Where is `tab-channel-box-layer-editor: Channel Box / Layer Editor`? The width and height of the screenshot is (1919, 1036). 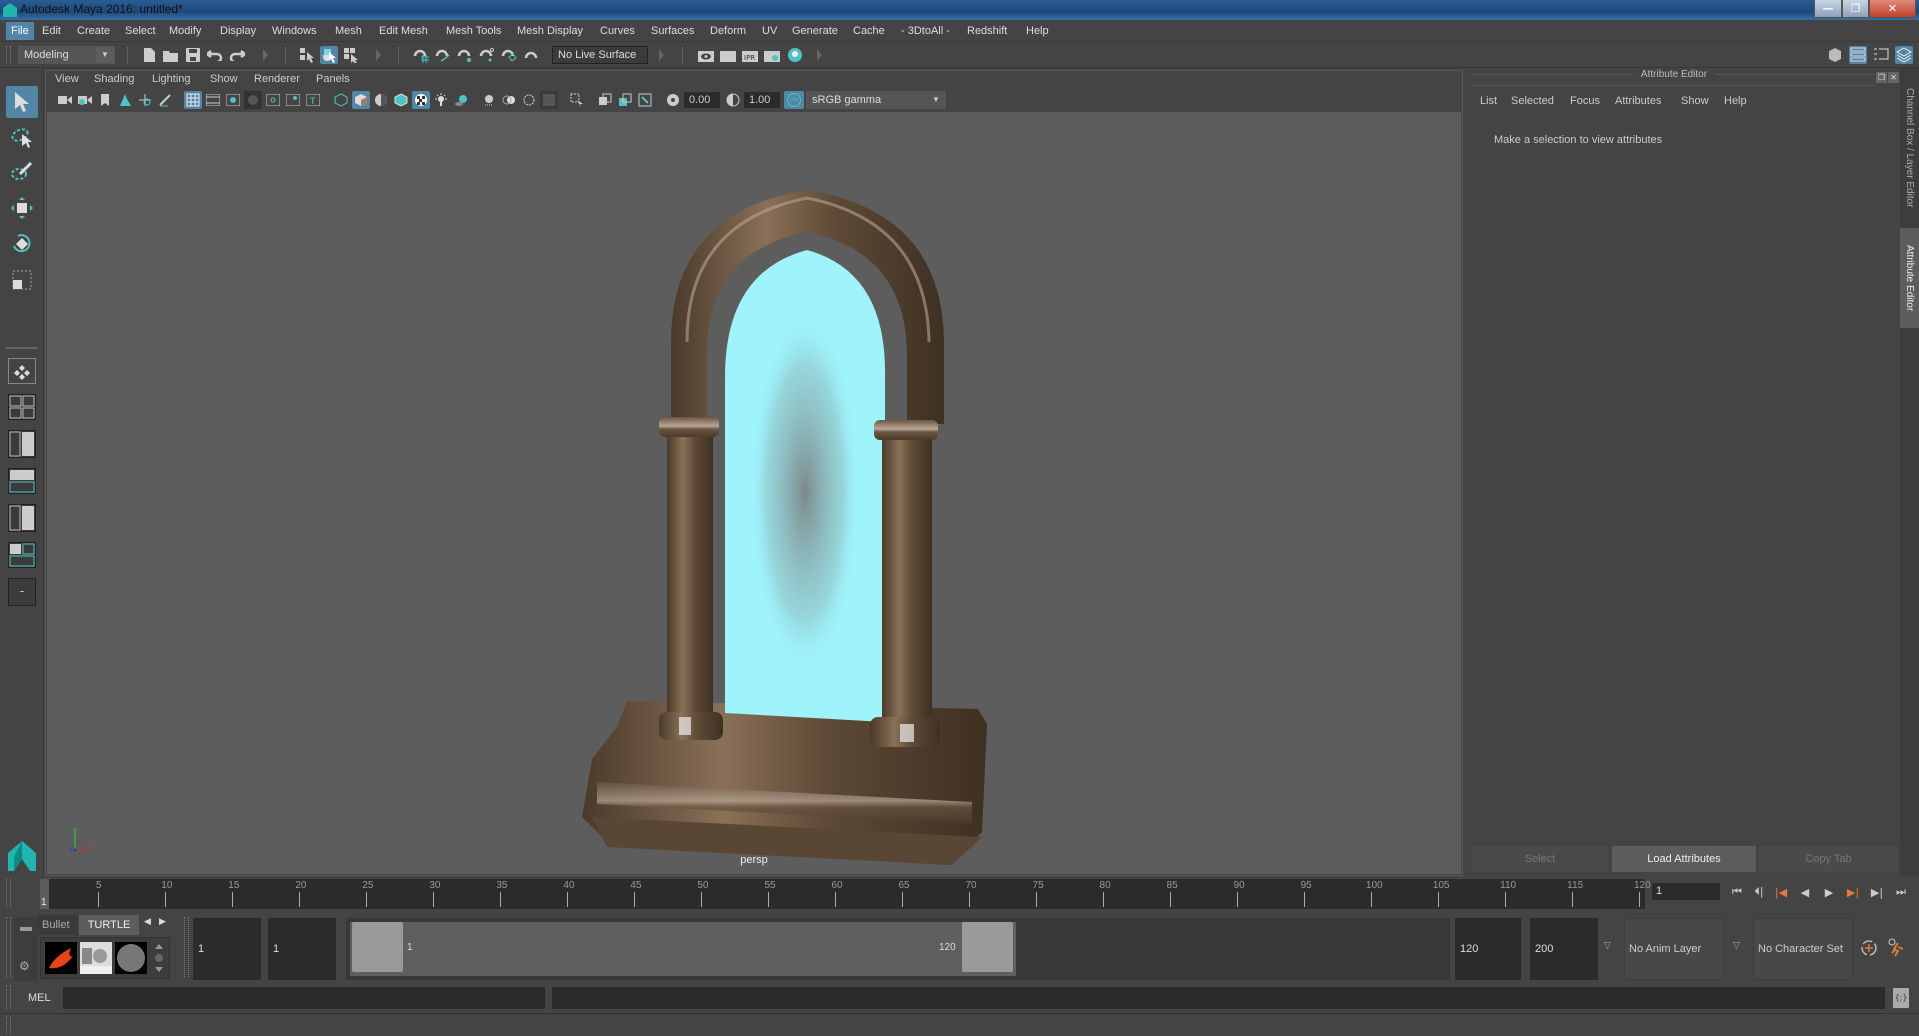 tab-channel-box-layer-editor: Channel Box / Layer Editor is located at coordinates (1909, 148).